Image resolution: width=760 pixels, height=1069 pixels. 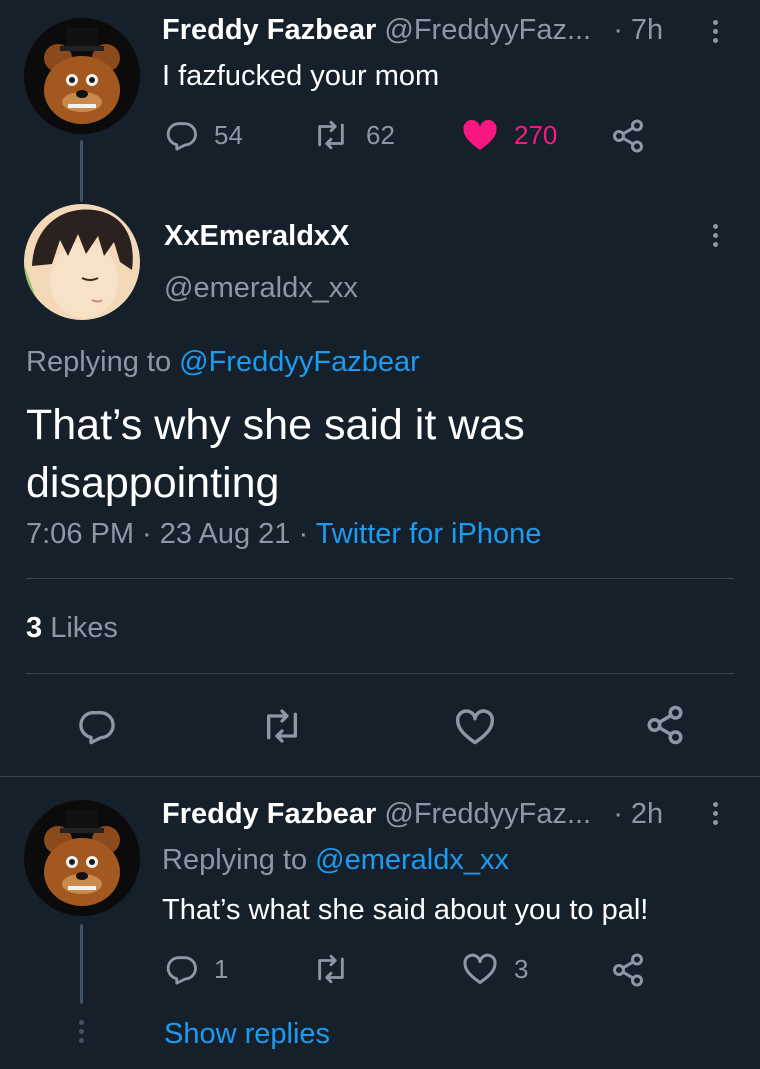 I want to click on main-handle: @emeraldx_xx, so click(x=261, y=288).